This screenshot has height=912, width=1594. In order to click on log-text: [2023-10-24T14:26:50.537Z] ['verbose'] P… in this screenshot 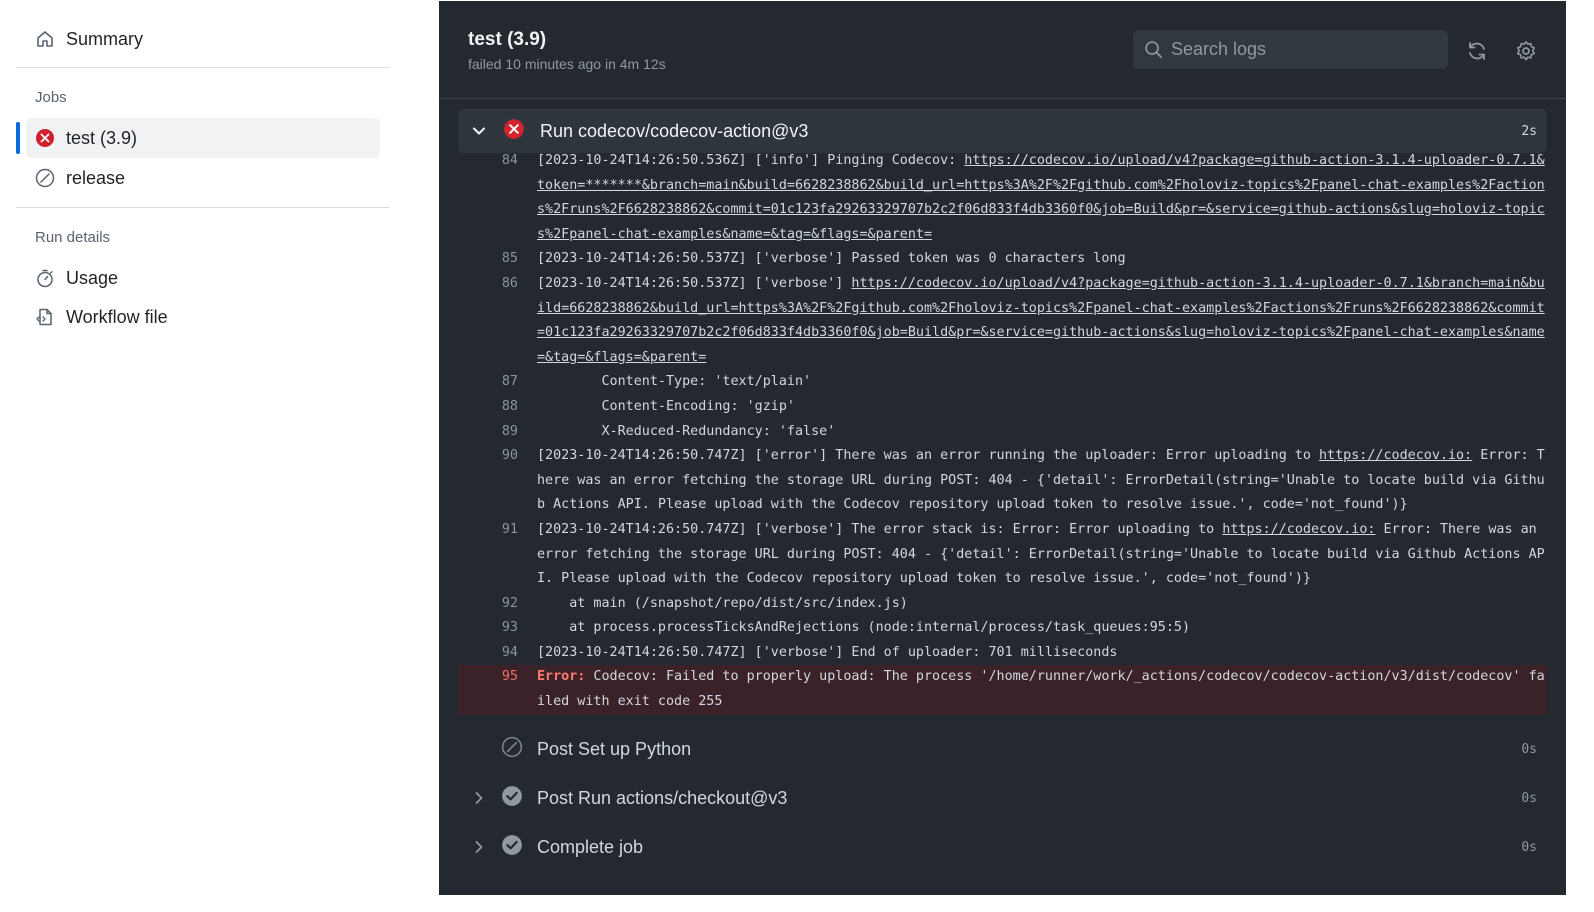, I will do `click(1041, 259)`.